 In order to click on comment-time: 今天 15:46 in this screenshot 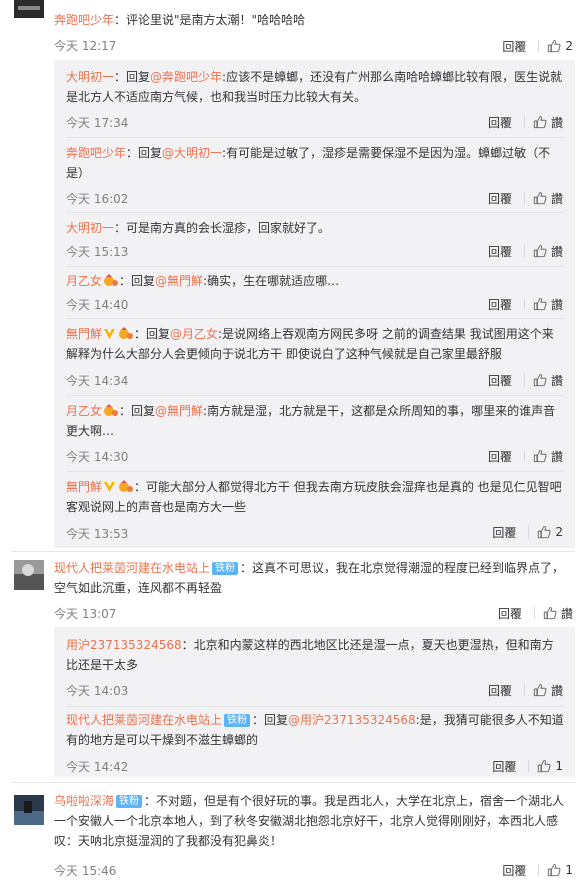, I will do `click(85, 871)`.